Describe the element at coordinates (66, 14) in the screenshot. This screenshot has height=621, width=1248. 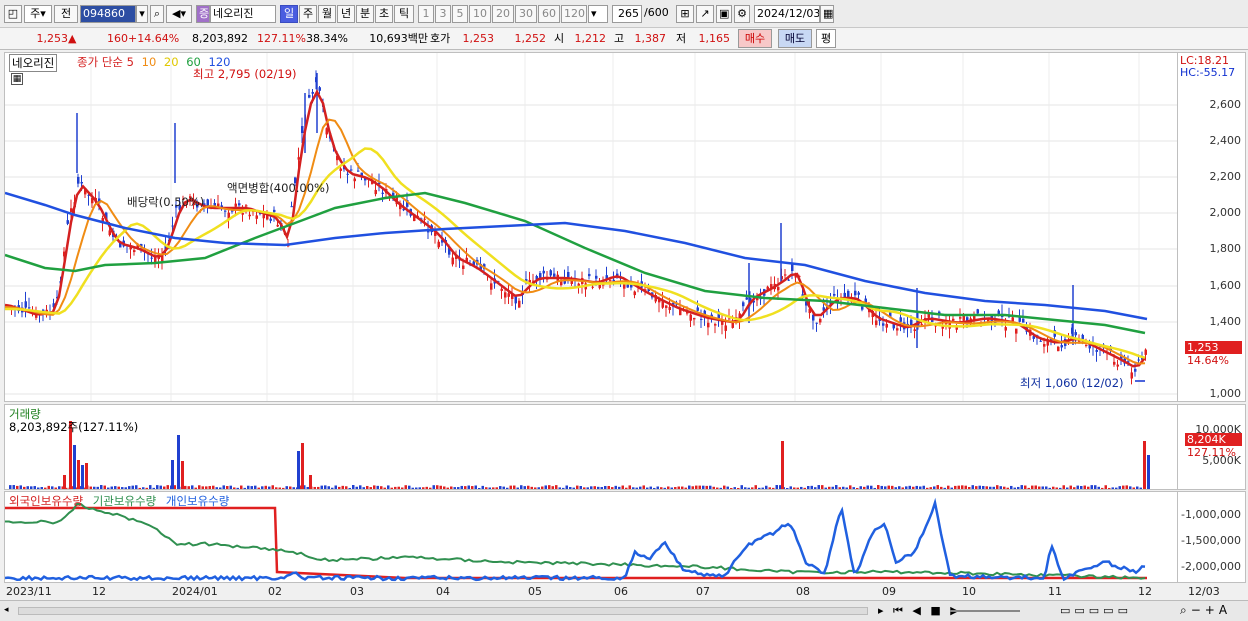
I see `prev-button: 전` at that location.